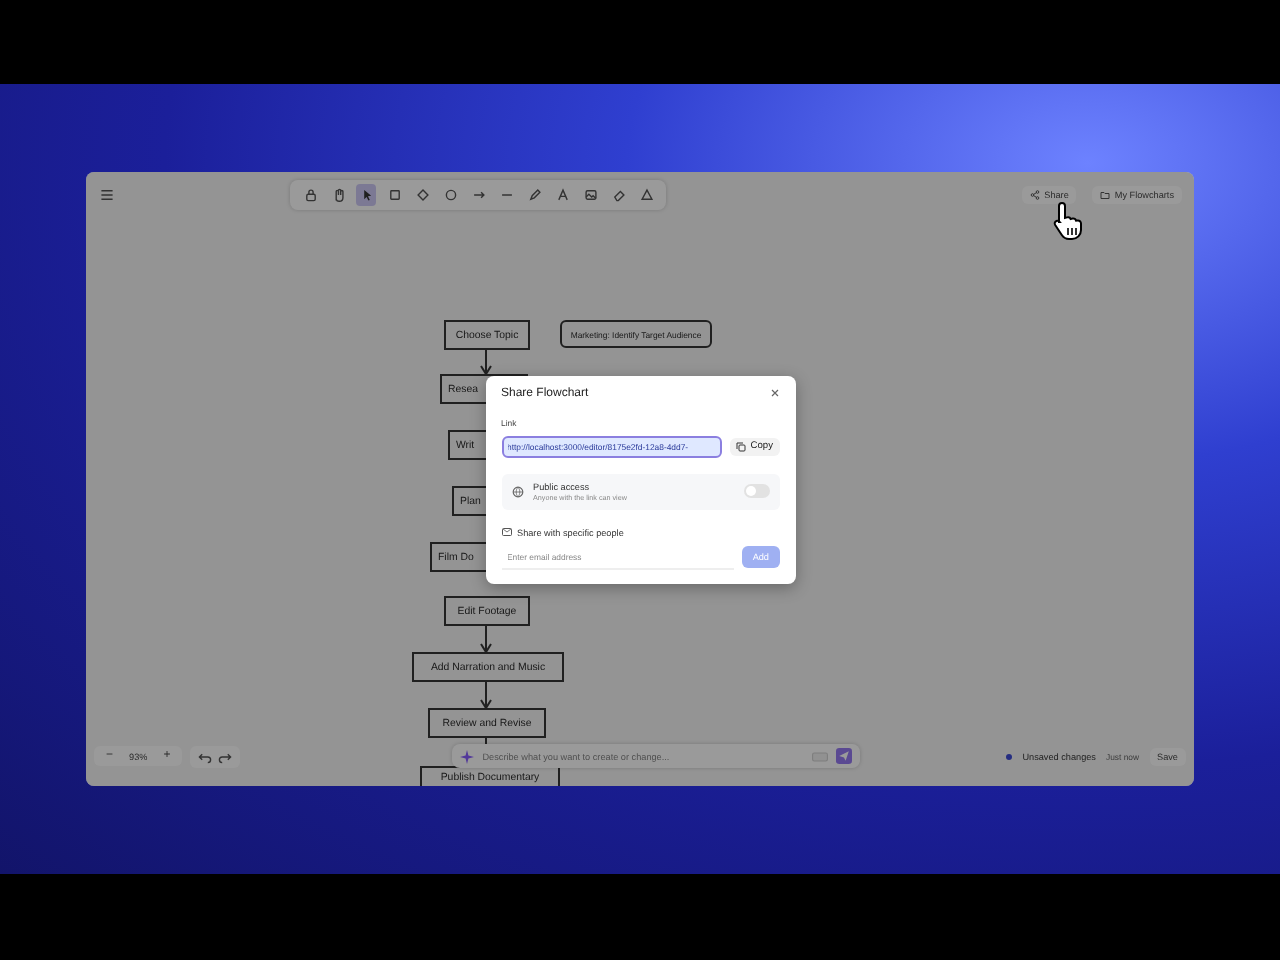  What do you see at coordinates (205, 756) in the screenshot?
I see `undo-icon` at bounding box center [205, 756].